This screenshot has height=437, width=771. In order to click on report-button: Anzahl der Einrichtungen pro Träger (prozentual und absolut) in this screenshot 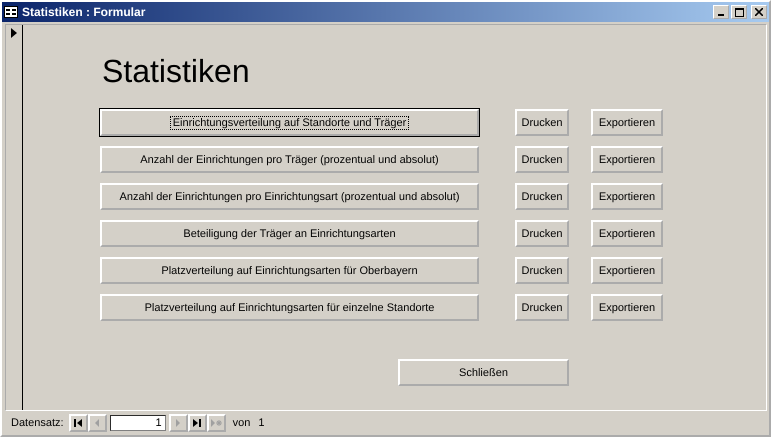, I will do `click(289, 159)`.